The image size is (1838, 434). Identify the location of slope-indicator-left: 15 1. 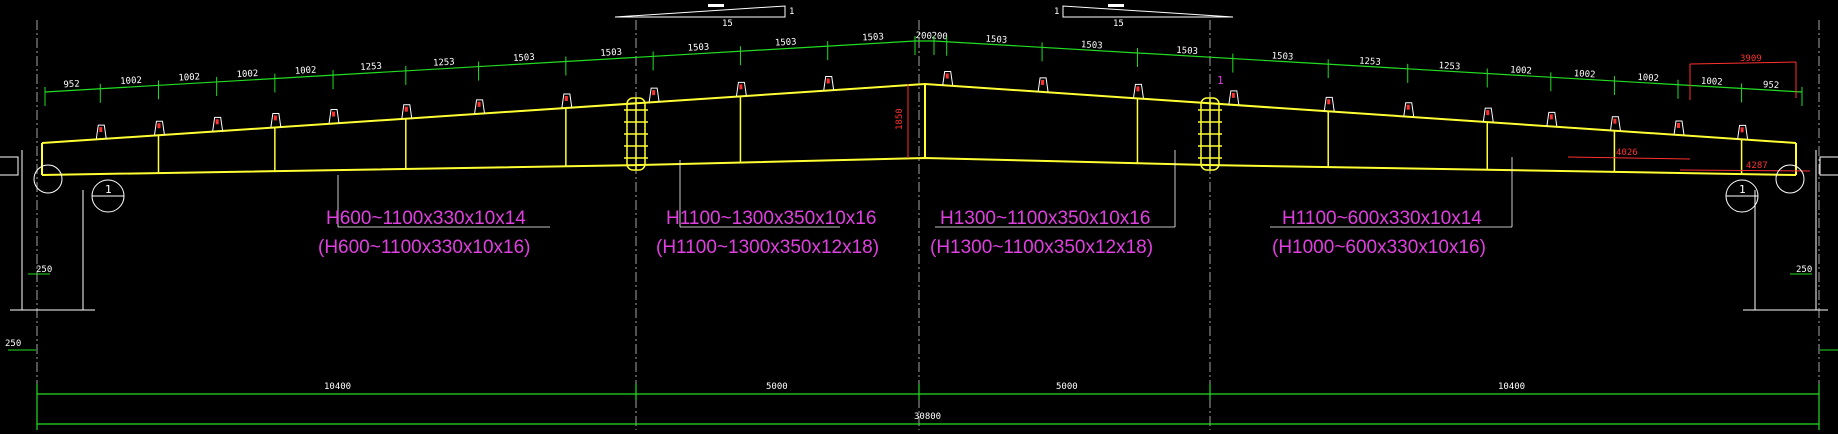
(704, 16).